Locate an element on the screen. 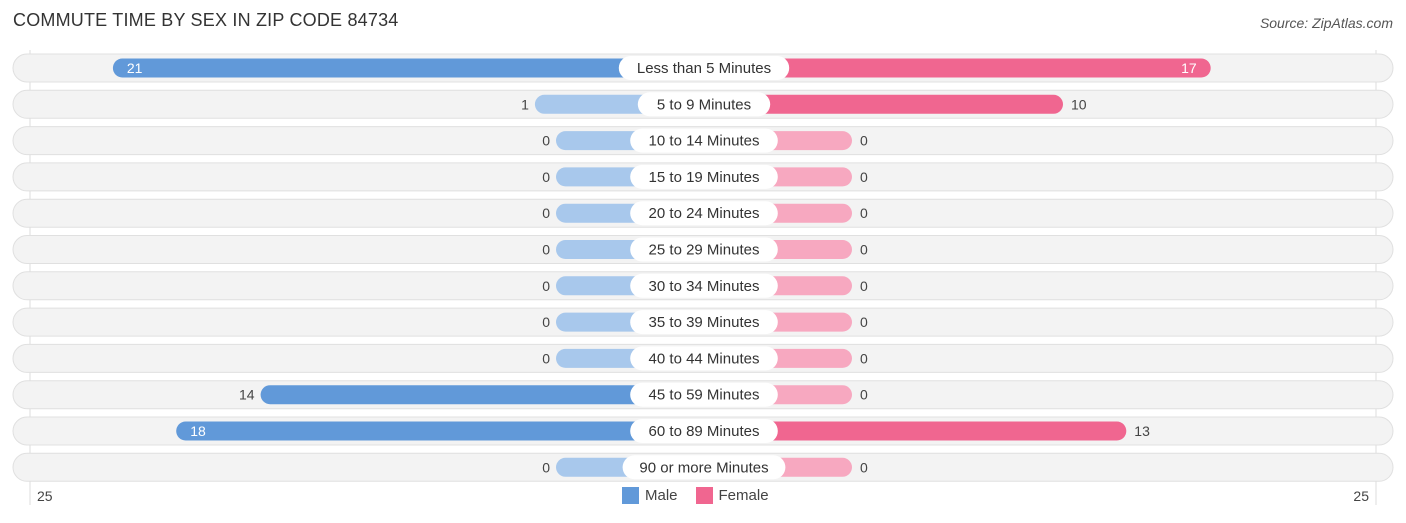 The width and height of the screenshot is (1406, 523). category-label: 90 or more Minutes is located at coordinates (703, 467).